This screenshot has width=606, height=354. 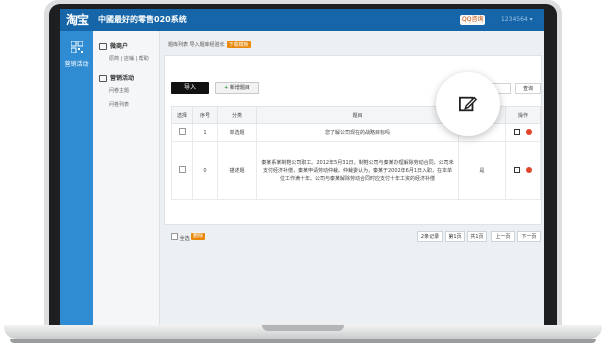 What do you see at coordinates (514, 19) in the screenshot?
I see `user-label: 1234564` at bounding box center [514, 19].